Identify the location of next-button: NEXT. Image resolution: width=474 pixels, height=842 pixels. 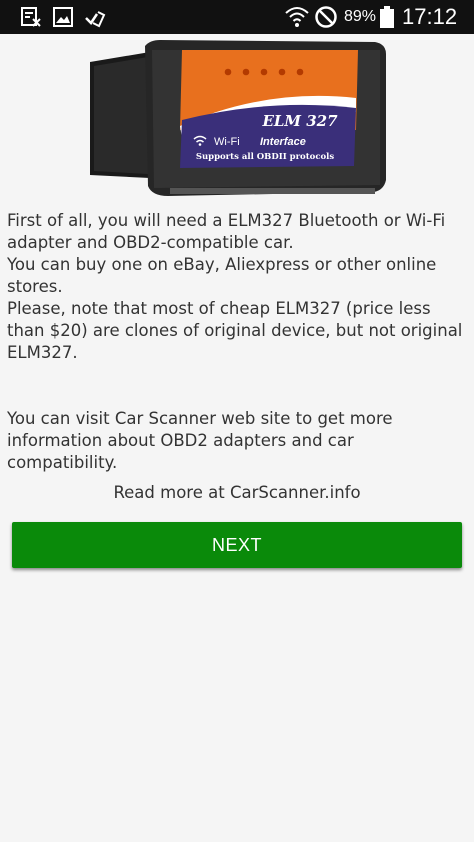
(237, 545).